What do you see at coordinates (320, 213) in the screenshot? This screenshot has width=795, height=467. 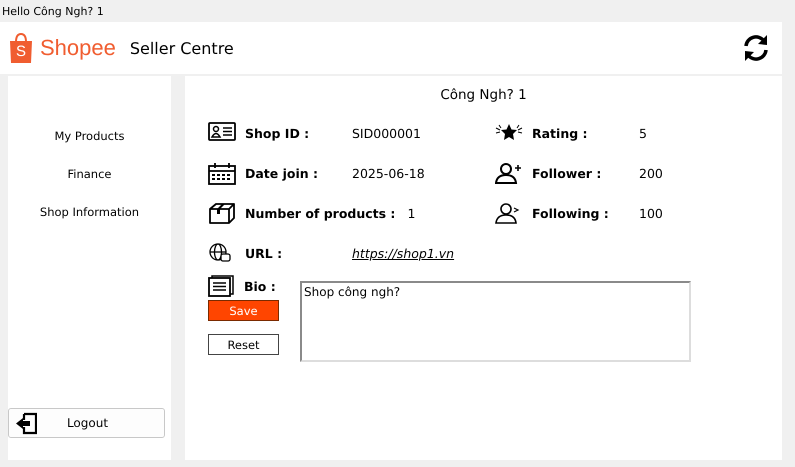 I see `field-label: Number of products :` at bounding box center [320, 213].